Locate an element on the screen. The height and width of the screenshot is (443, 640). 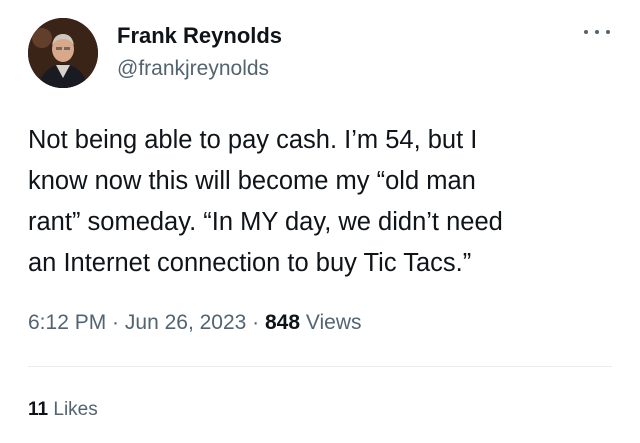
likes-count: 11 is located at coordinates (38, 409).